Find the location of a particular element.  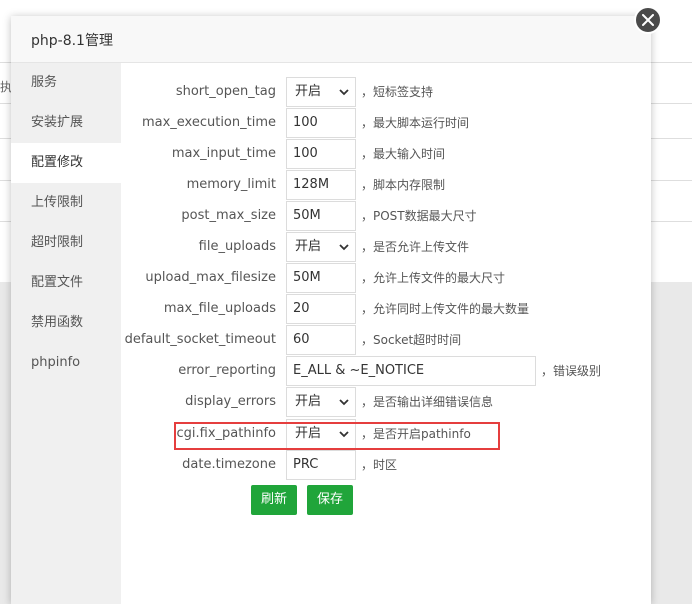

setting-description: ，时区 is located at coordinates (379, 465).